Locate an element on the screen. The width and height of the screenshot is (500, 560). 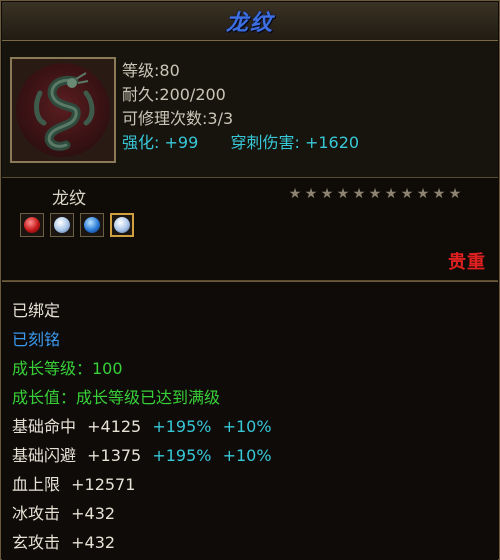
hp-max-row: 血上限 +12571 is located at coordinates (142, 484).